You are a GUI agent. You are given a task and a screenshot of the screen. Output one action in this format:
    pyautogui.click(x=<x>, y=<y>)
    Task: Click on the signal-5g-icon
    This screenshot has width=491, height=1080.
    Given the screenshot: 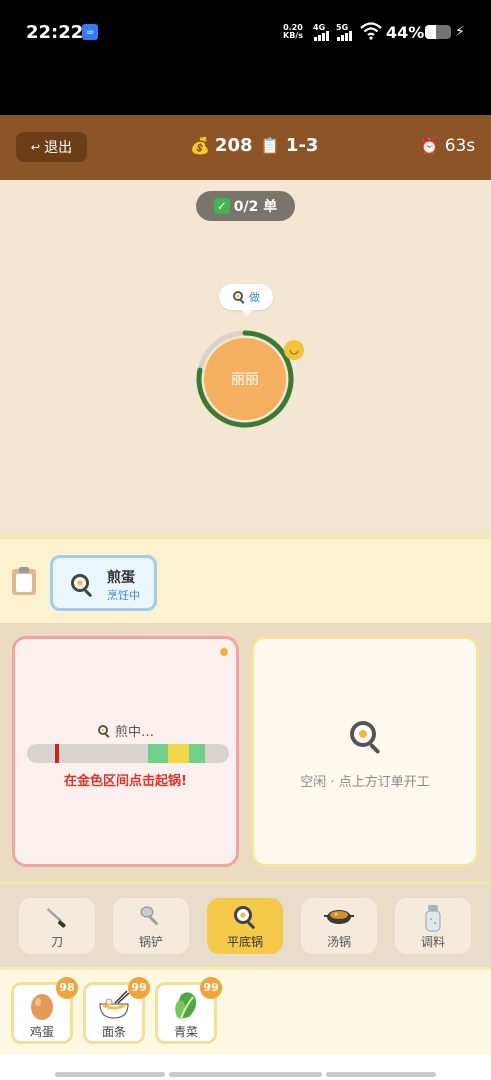 What is the action you would take?
    pyautogui.click(x=344, y=36)
    